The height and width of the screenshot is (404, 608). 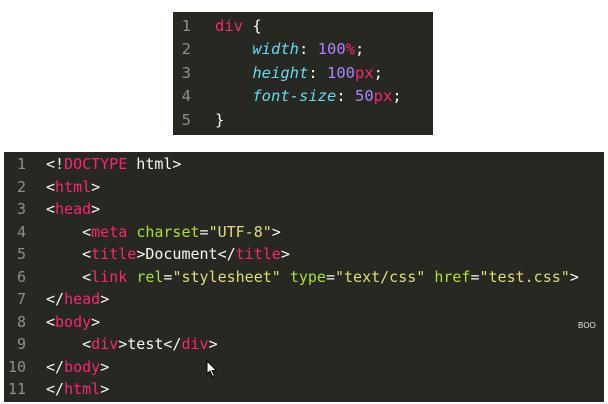 What do you see at coordinates (21, 344) in the screenshot?
I see `line-number: 9` at bounding box center [21, 344].